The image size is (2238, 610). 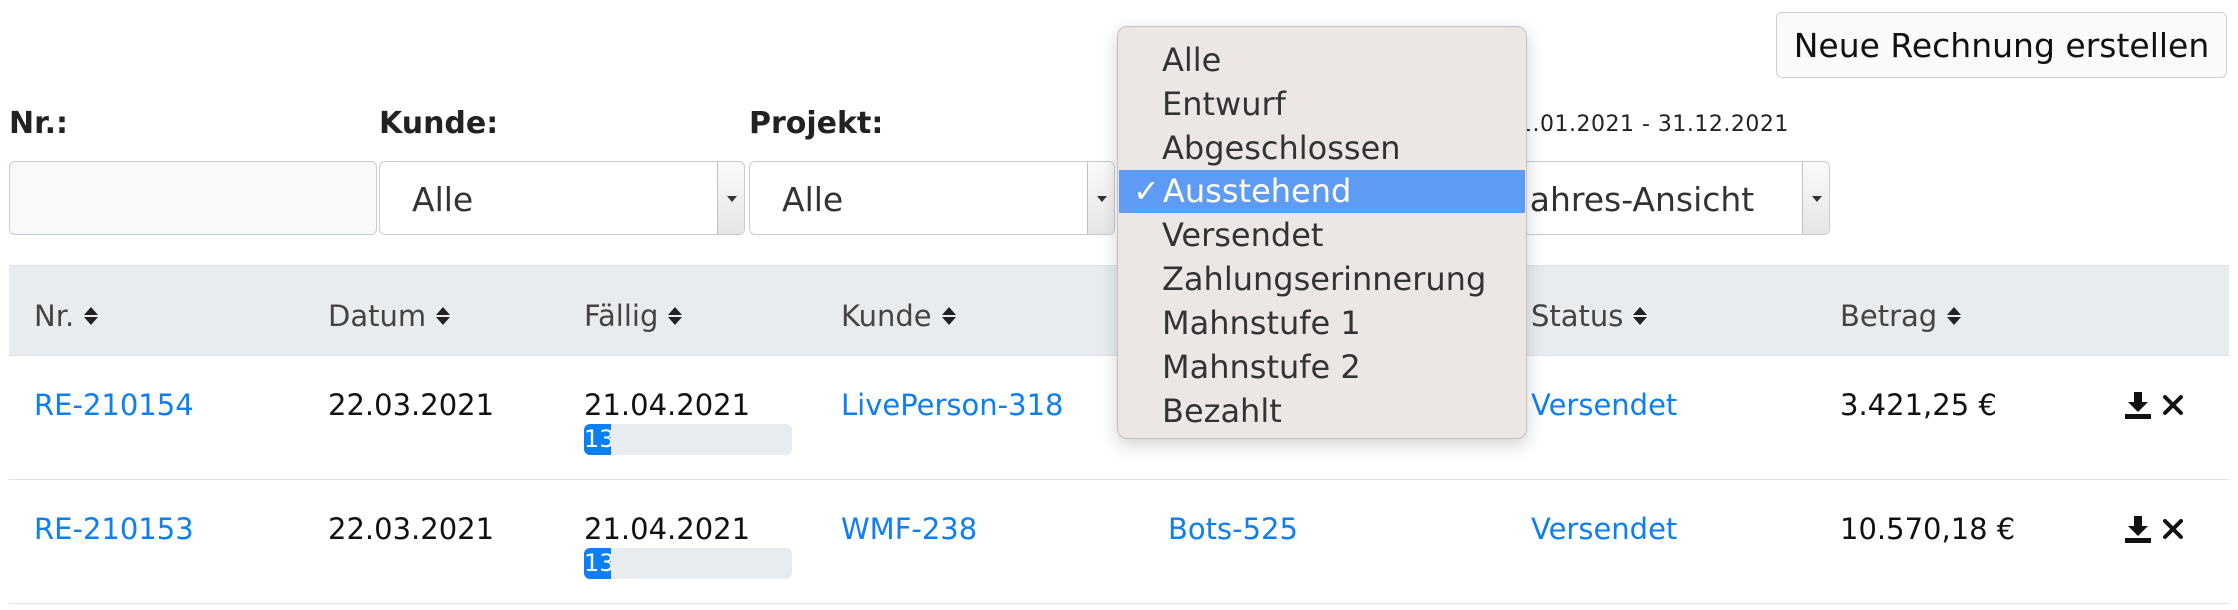 What do you see at coordinates (1637, 199) in the screenshot?
I see `view-mode-value: Jahres-Ansicht` at bounding box center [1637, 199].